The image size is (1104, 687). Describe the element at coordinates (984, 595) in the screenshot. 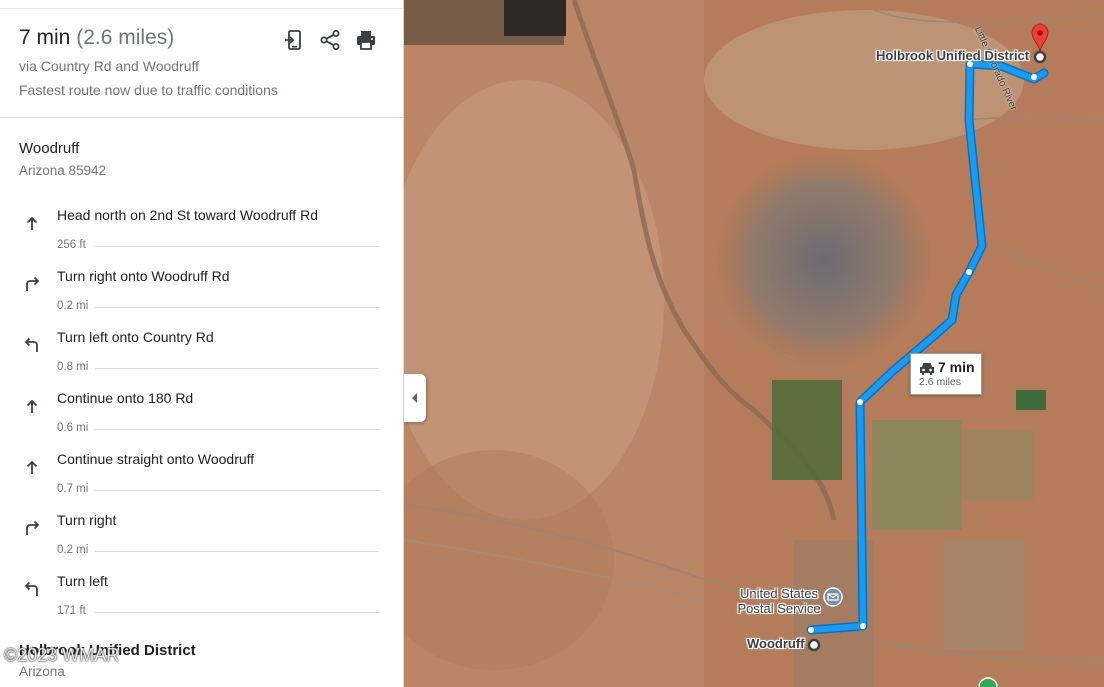

I see `town-field` at that location.